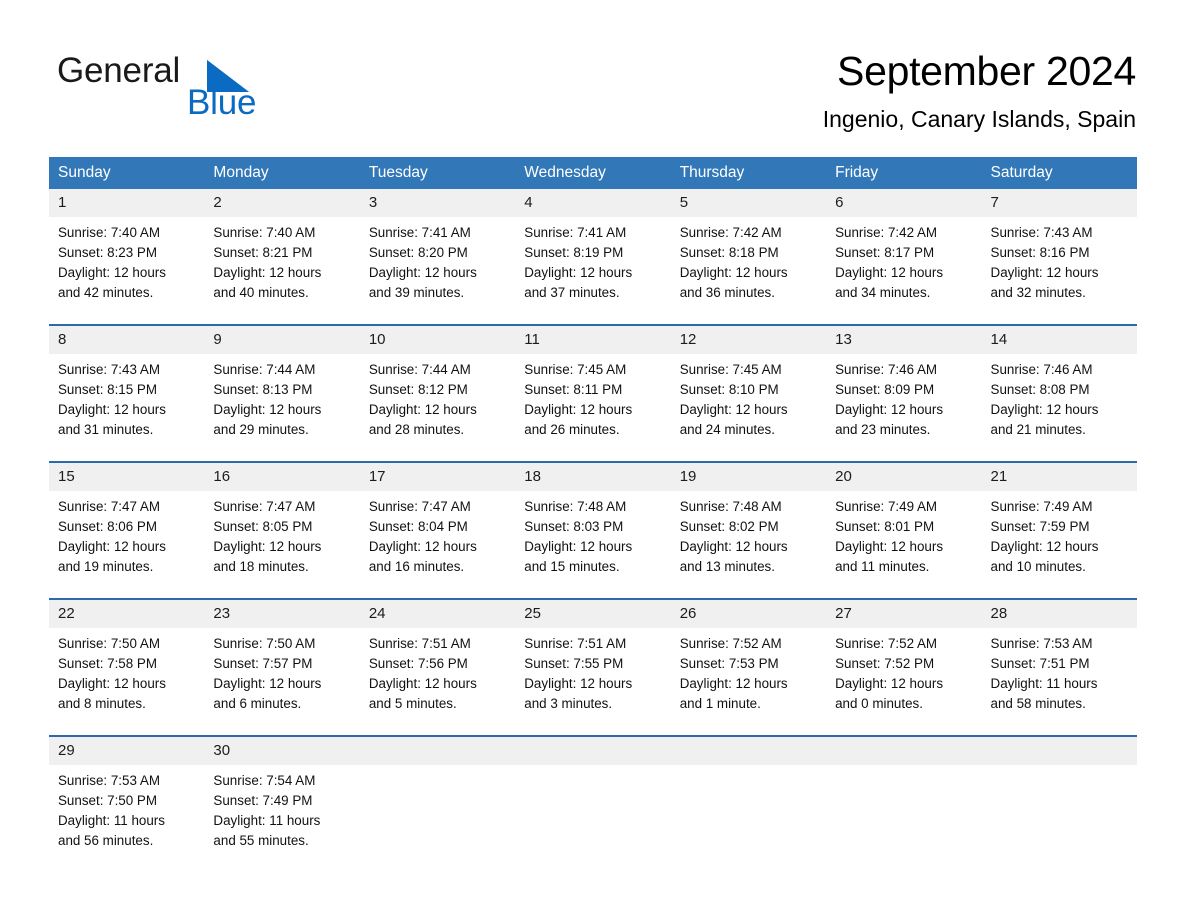 The height and width of the screenshot is (918, 1188). Describe the element at coordinates (126, 751) in the screenshot. I see `day-number: 29` at that location.